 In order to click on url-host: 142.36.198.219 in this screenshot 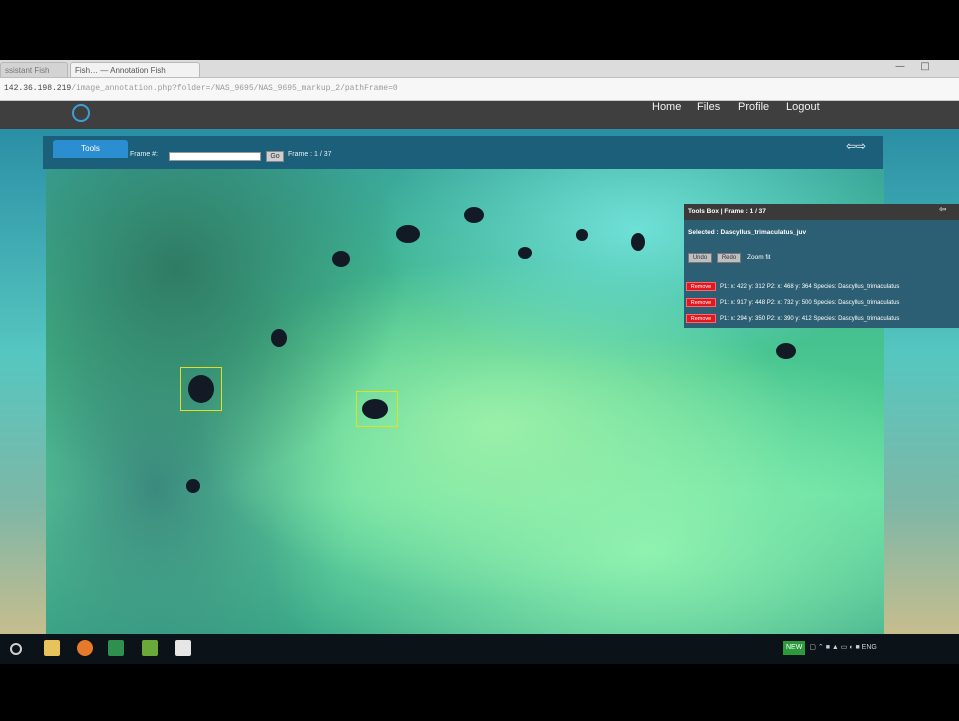, I will do `click(38, 88)`.